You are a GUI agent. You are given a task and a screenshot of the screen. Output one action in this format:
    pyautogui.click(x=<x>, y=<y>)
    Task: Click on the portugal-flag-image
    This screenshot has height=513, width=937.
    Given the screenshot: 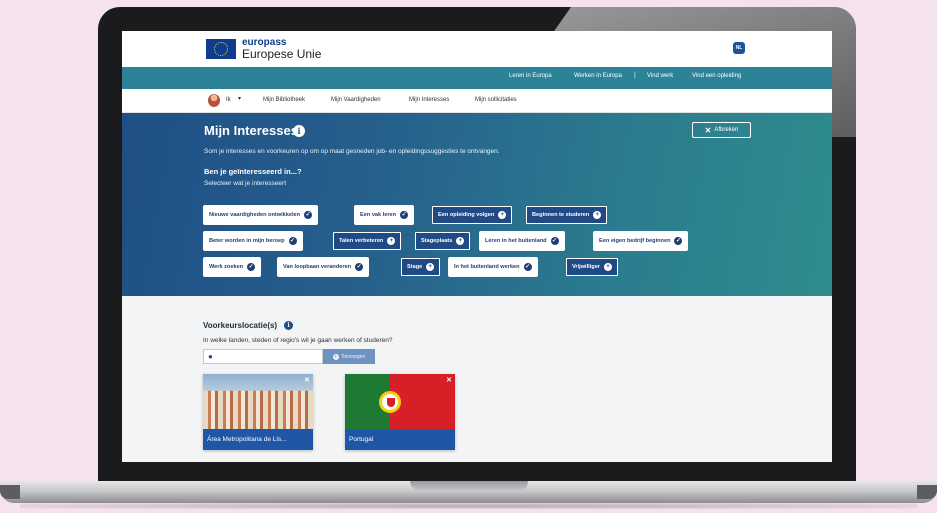 What is the action you would take?
    pyautogui.click(x=400, y=401)
    